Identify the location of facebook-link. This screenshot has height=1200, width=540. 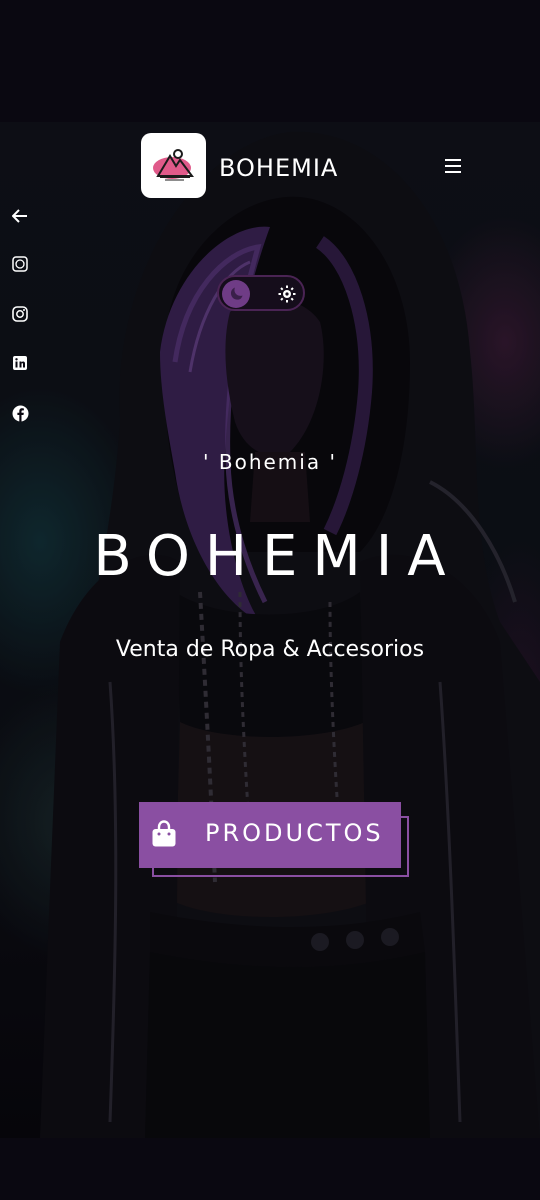
(20, 413).